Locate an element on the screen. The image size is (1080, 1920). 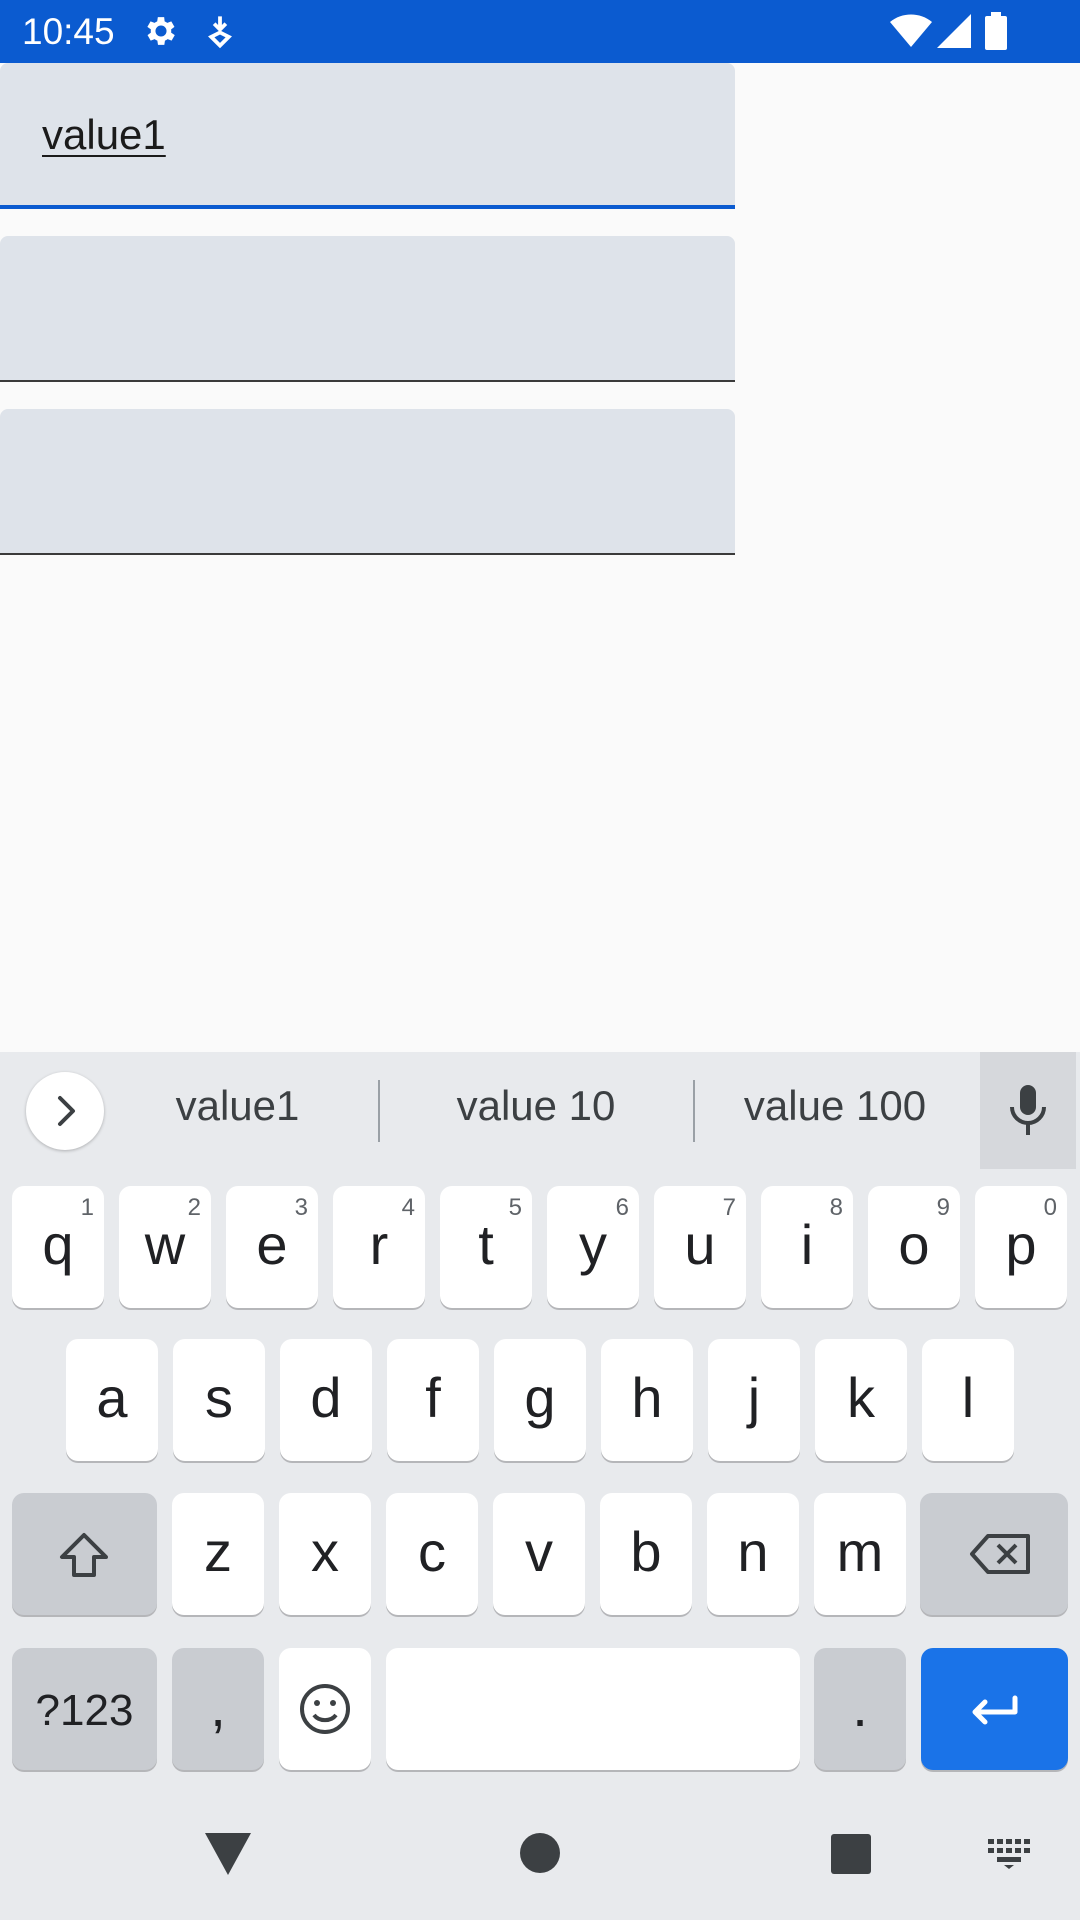
enter-icon is located at coordinates (995, 1710).